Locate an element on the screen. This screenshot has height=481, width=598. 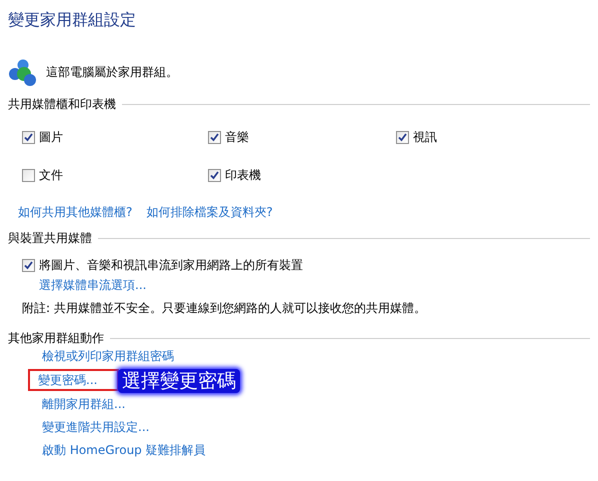
action-link: 啟動 HomeGroup 疑難排解員 is located at coordinates (124, 450).